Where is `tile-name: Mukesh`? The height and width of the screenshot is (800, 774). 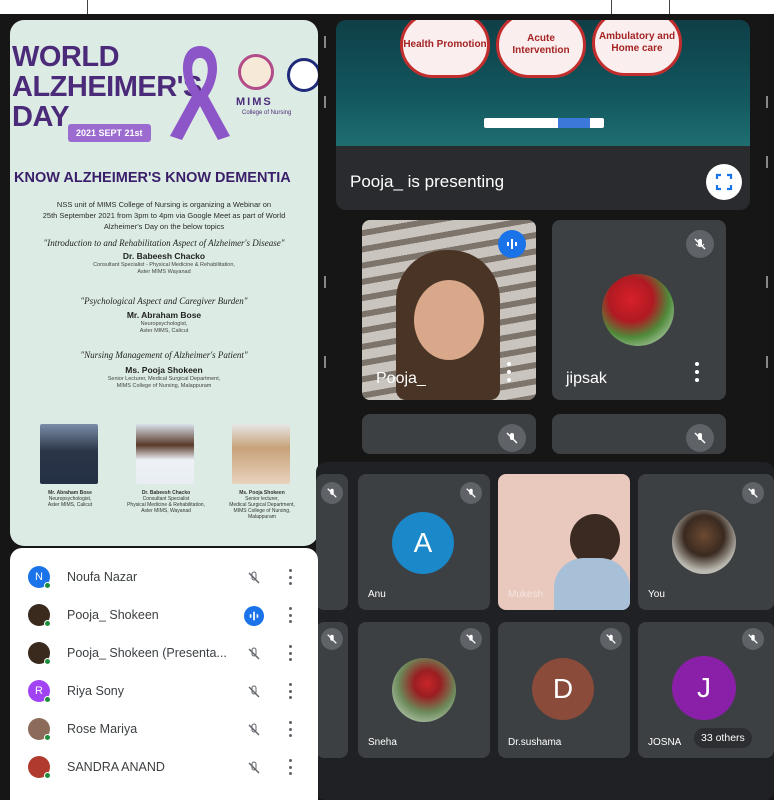
tile-name: Mukesh is located at coordinates (526, 594).